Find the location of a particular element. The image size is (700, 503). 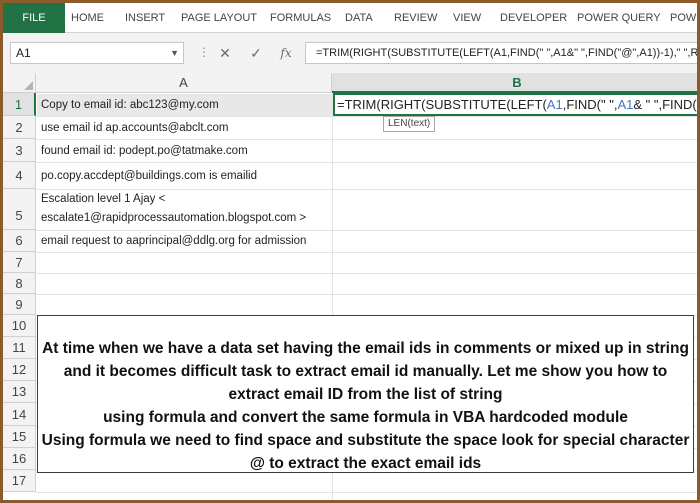

row-header: 12 is located at coordinates (19, 370).